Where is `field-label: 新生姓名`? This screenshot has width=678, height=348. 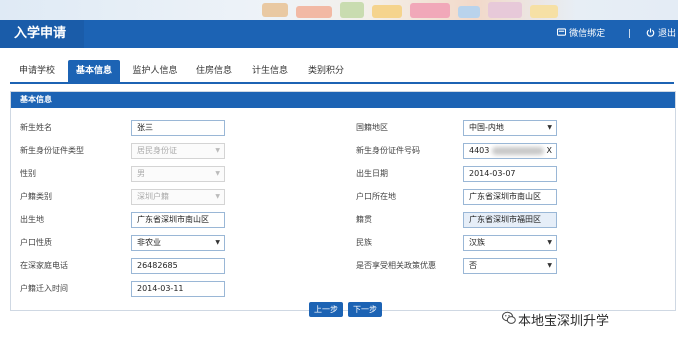 field-label: 新生姓名 is located at coordinates (36, 127).